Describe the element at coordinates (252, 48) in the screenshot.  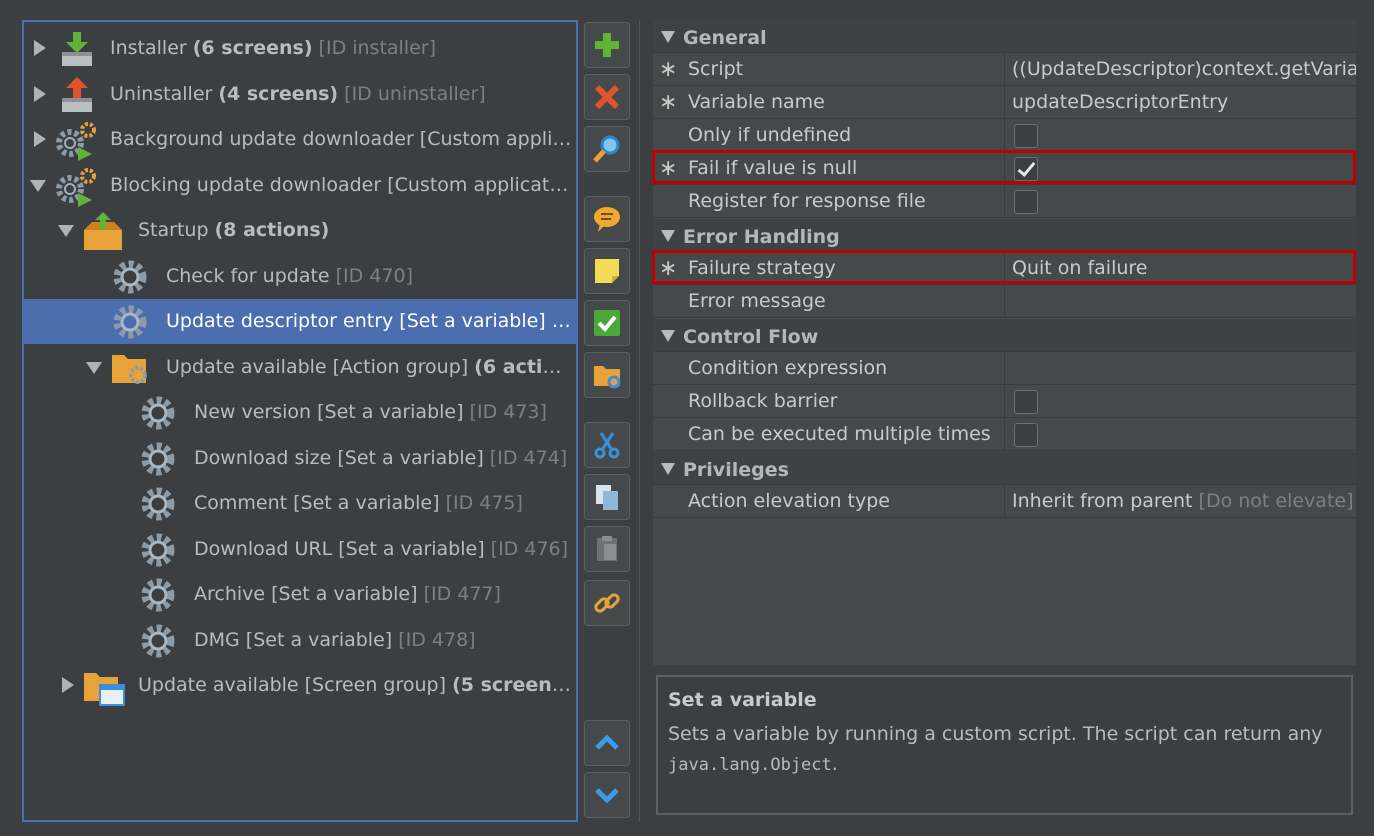
I see `tree-item-count: (6 screens)` at that location.